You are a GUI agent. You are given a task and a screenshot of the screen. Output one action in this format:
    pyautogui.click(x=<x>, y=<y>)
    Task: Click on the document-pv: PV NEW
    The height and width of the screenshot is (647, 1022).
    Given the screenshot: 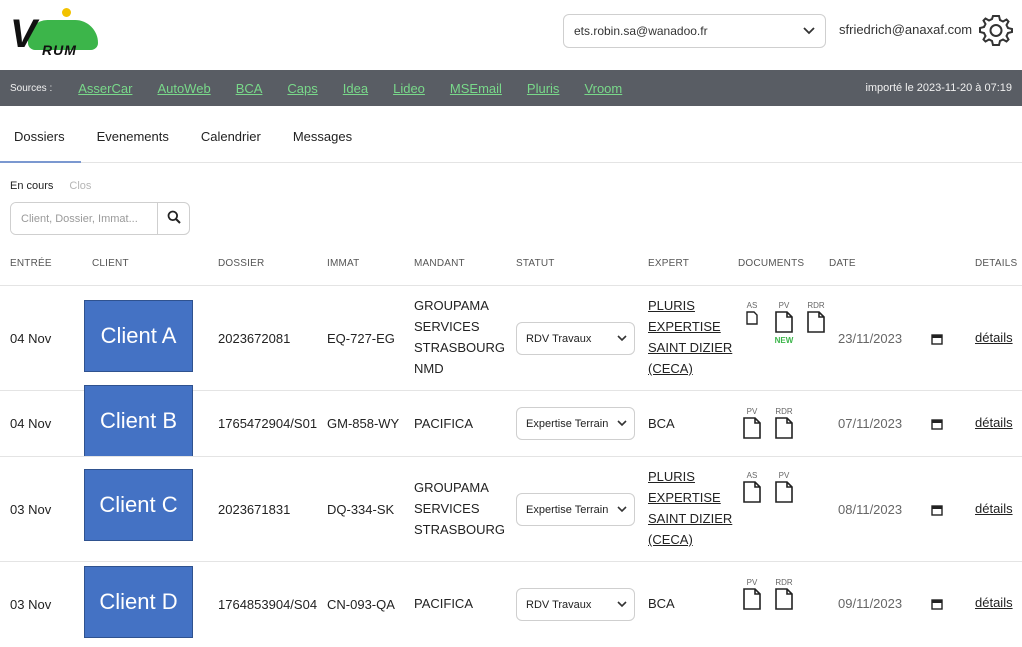 What is the action you would take?
    pyautogui.click(x=784, y=323)
    